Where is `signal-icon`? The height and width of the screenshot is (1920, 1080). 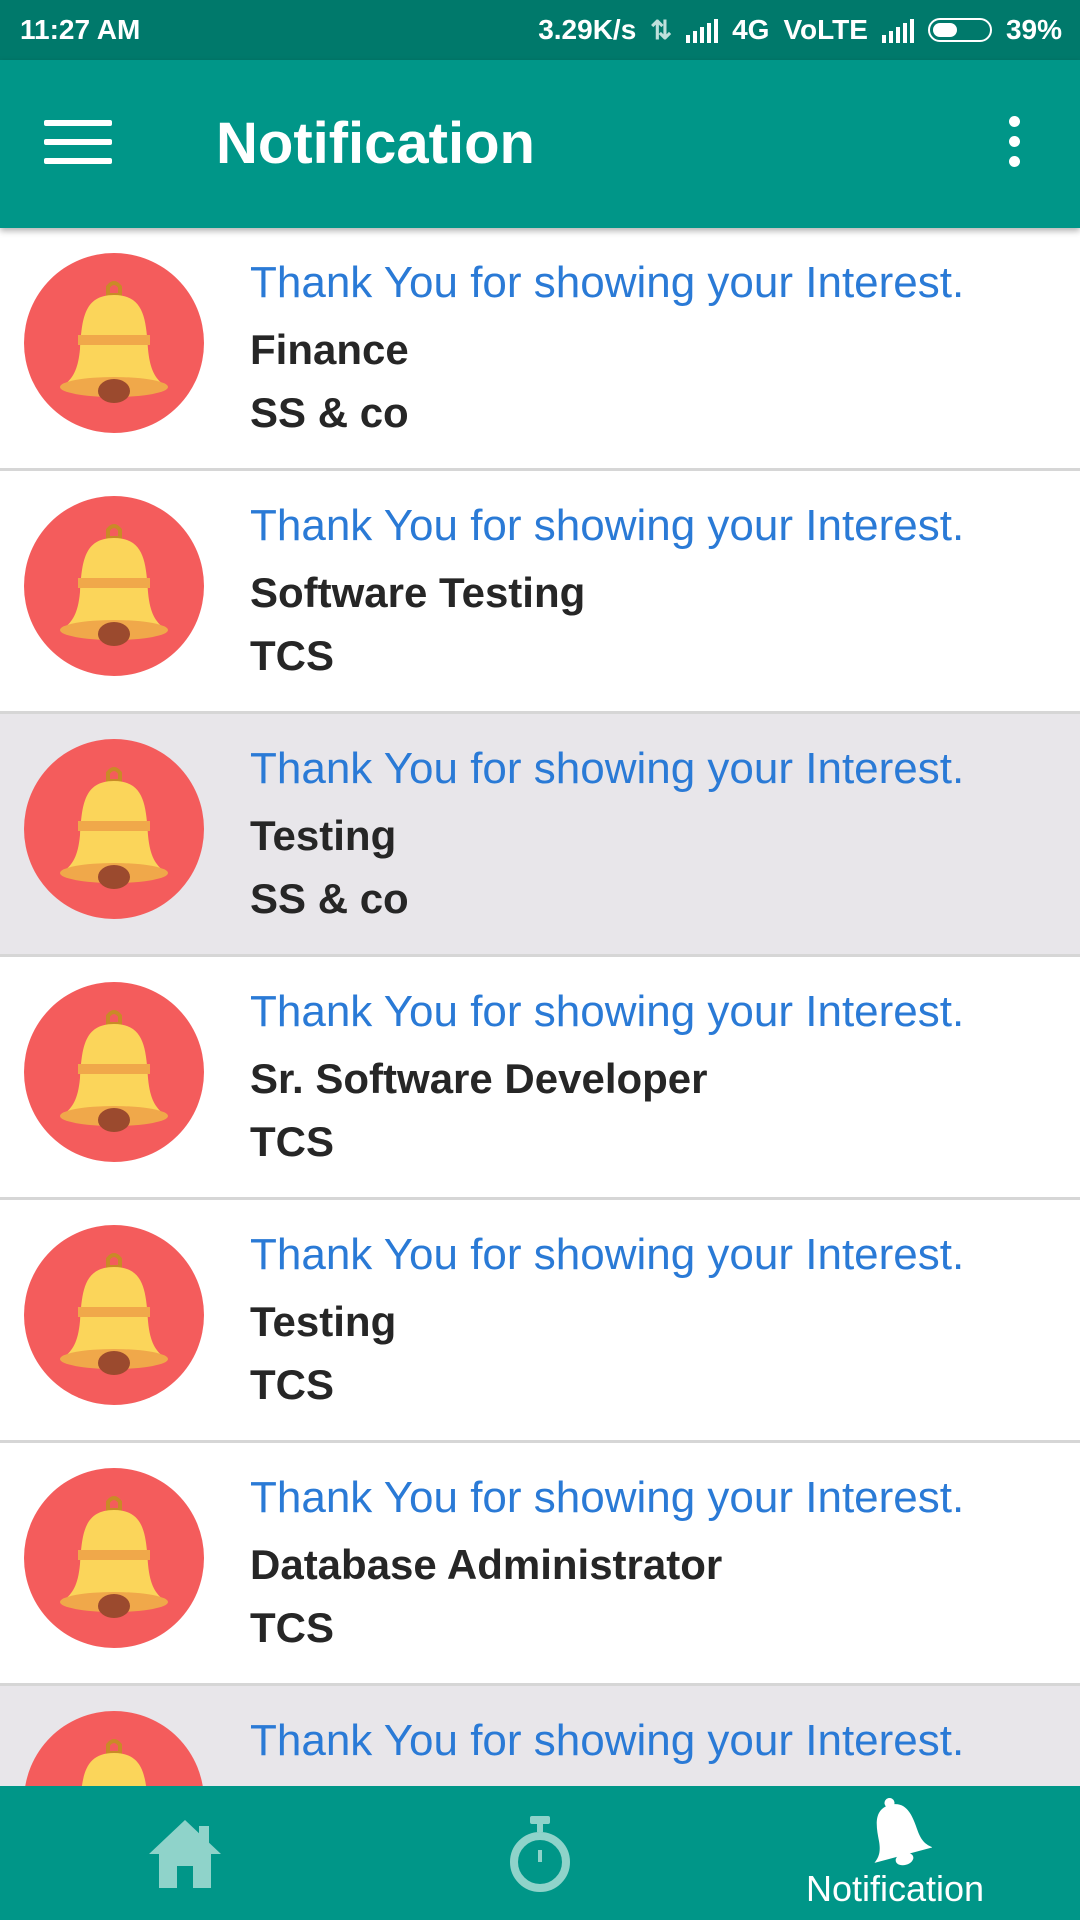 signal-icon is located at coordinates (702, 30).